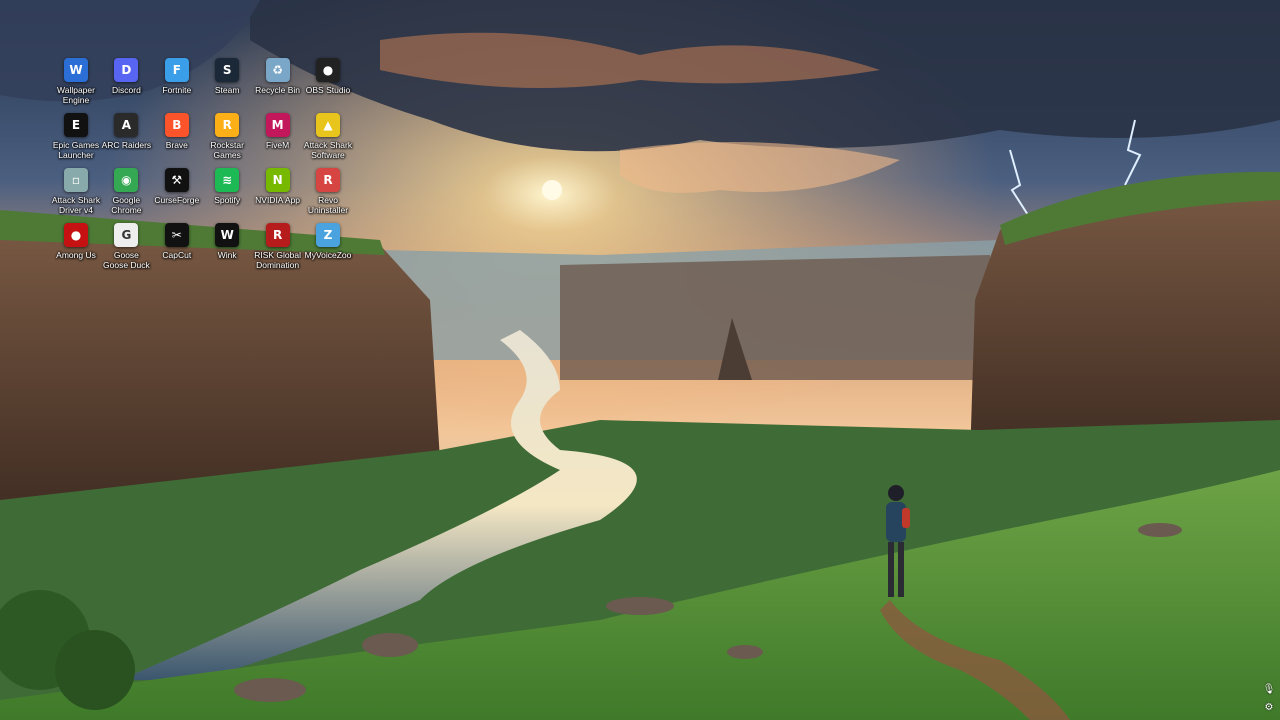 This screenshot has width=1280, height=720. What do you see at coordinates (176, 125) in the screenshot?
I see `brave-icon: B` at bounding box center [176, 125].